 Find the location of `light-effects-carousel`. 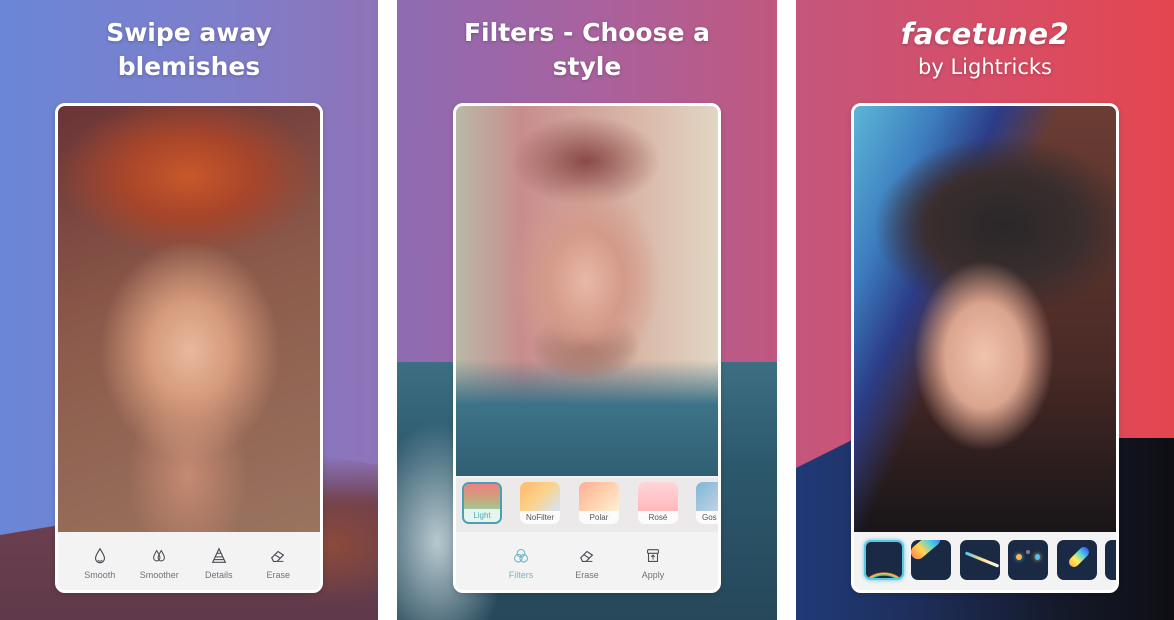

light-effects-carousel is located at coordinates (985, 560).